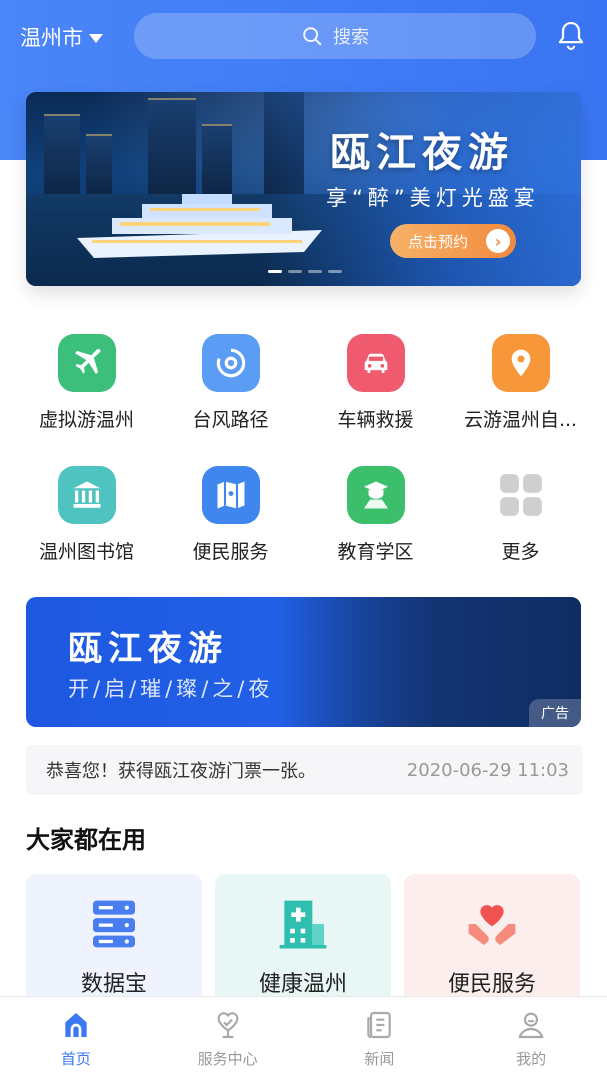  Describe the element at coordinates (86, 495) in the screenshot. I see `library-icon` at that location.